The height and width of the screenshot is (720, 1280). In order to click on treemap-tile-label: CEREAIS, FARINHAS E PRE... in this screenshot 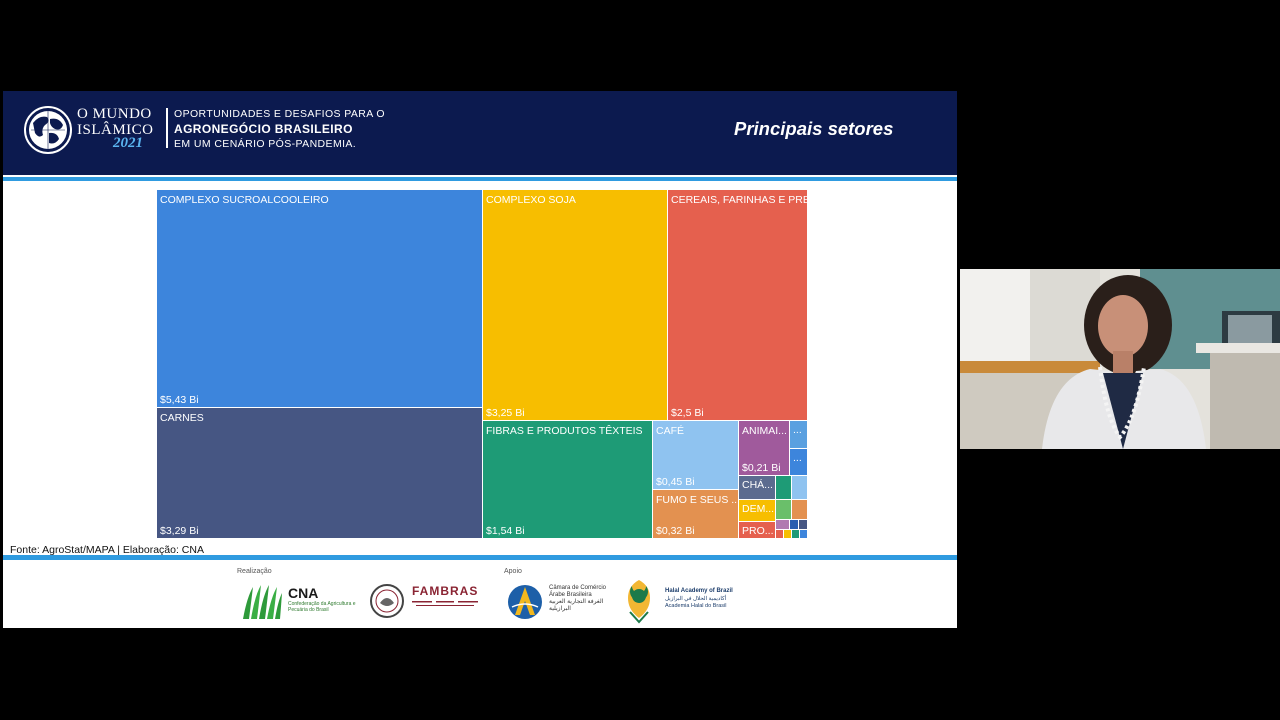, I will do `click(739, 200)`.